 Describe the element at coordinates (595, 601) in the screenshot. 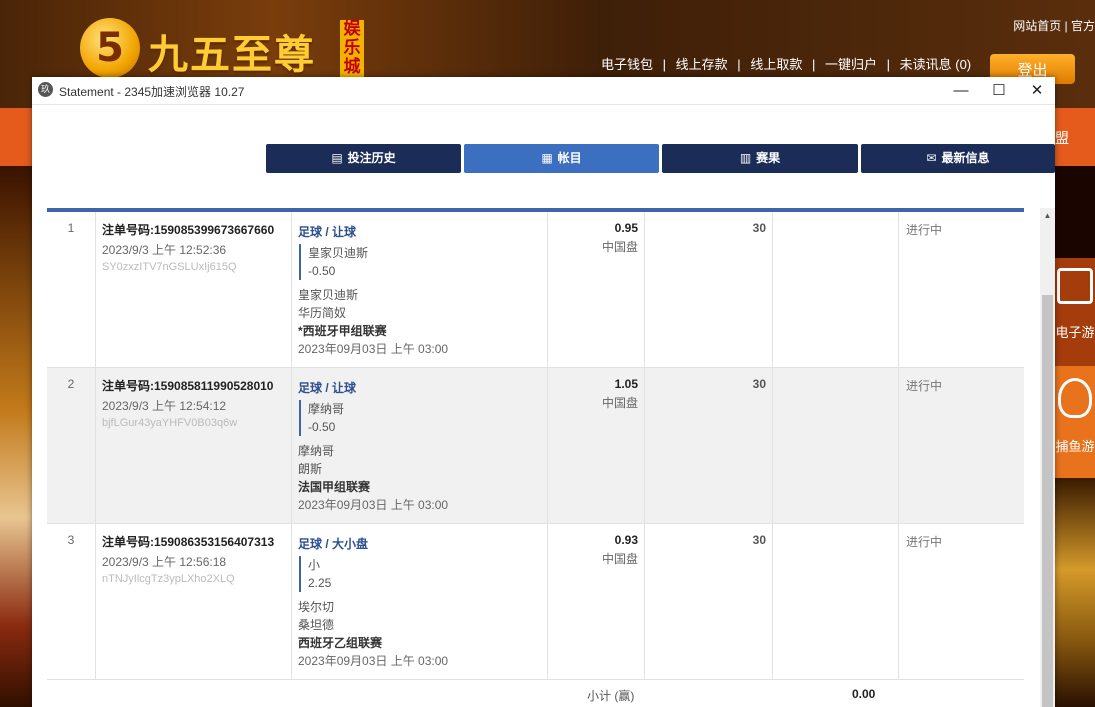

I see `odds-cell: 0.93 中国盘` at that location.